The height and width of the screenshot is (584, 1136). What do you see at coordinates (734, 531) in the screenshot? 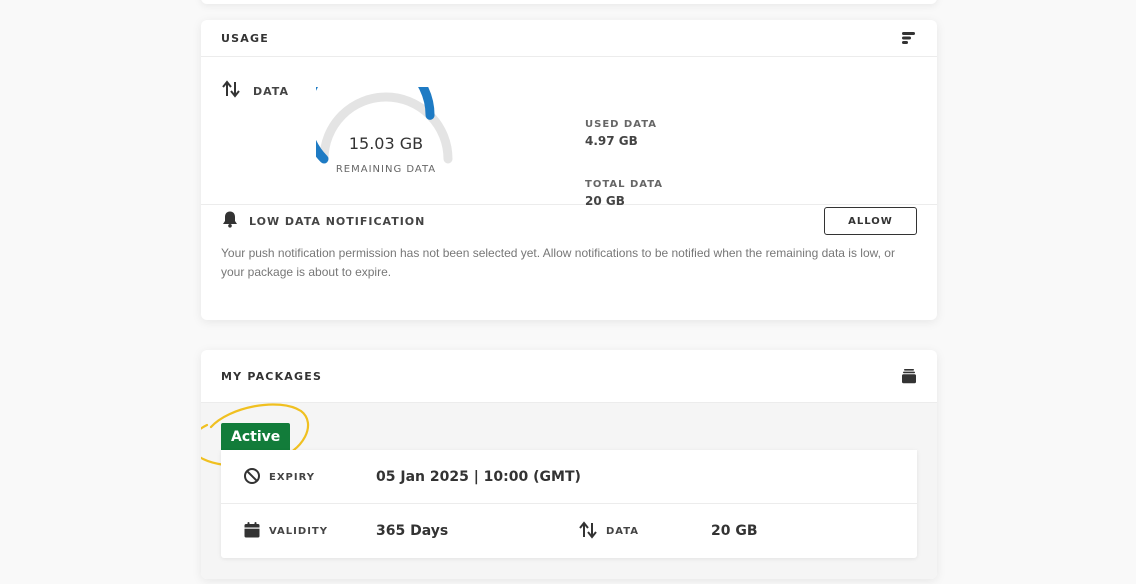
I see `package-data-value: 20 GB` at bounding box center [734, 531].